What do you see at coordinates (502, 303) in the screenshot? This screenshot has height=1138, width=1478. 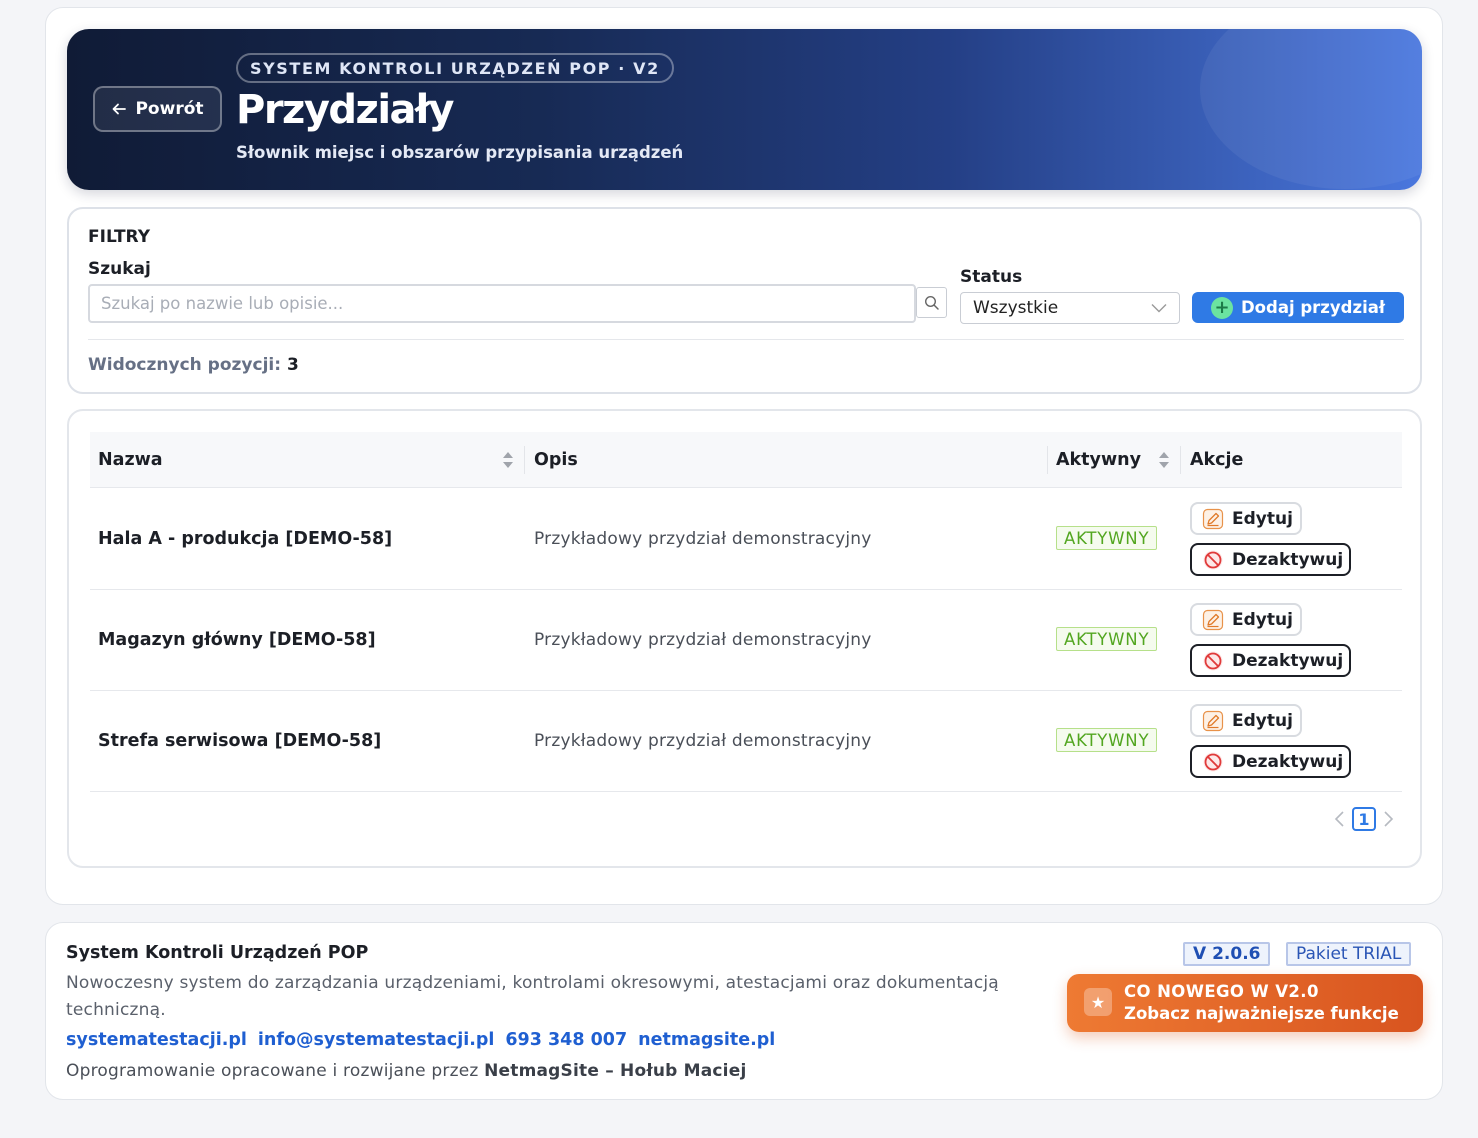 I see `search-input` at bounding box center [502, 303].